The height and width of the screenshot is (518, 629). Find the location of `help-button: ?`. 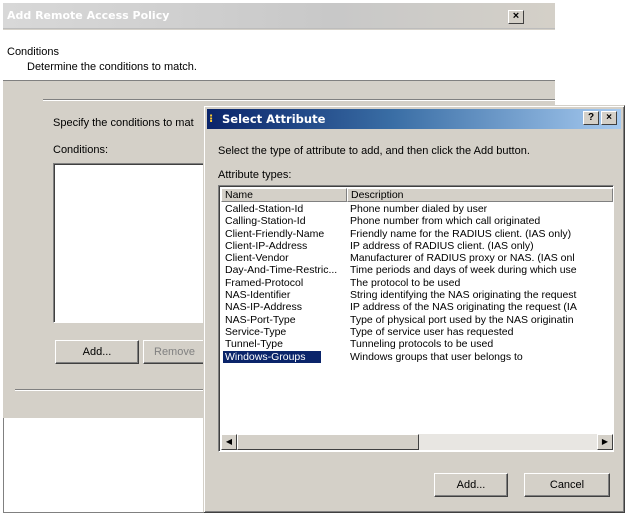

help-button: ? is located at coordinates (591, 118).